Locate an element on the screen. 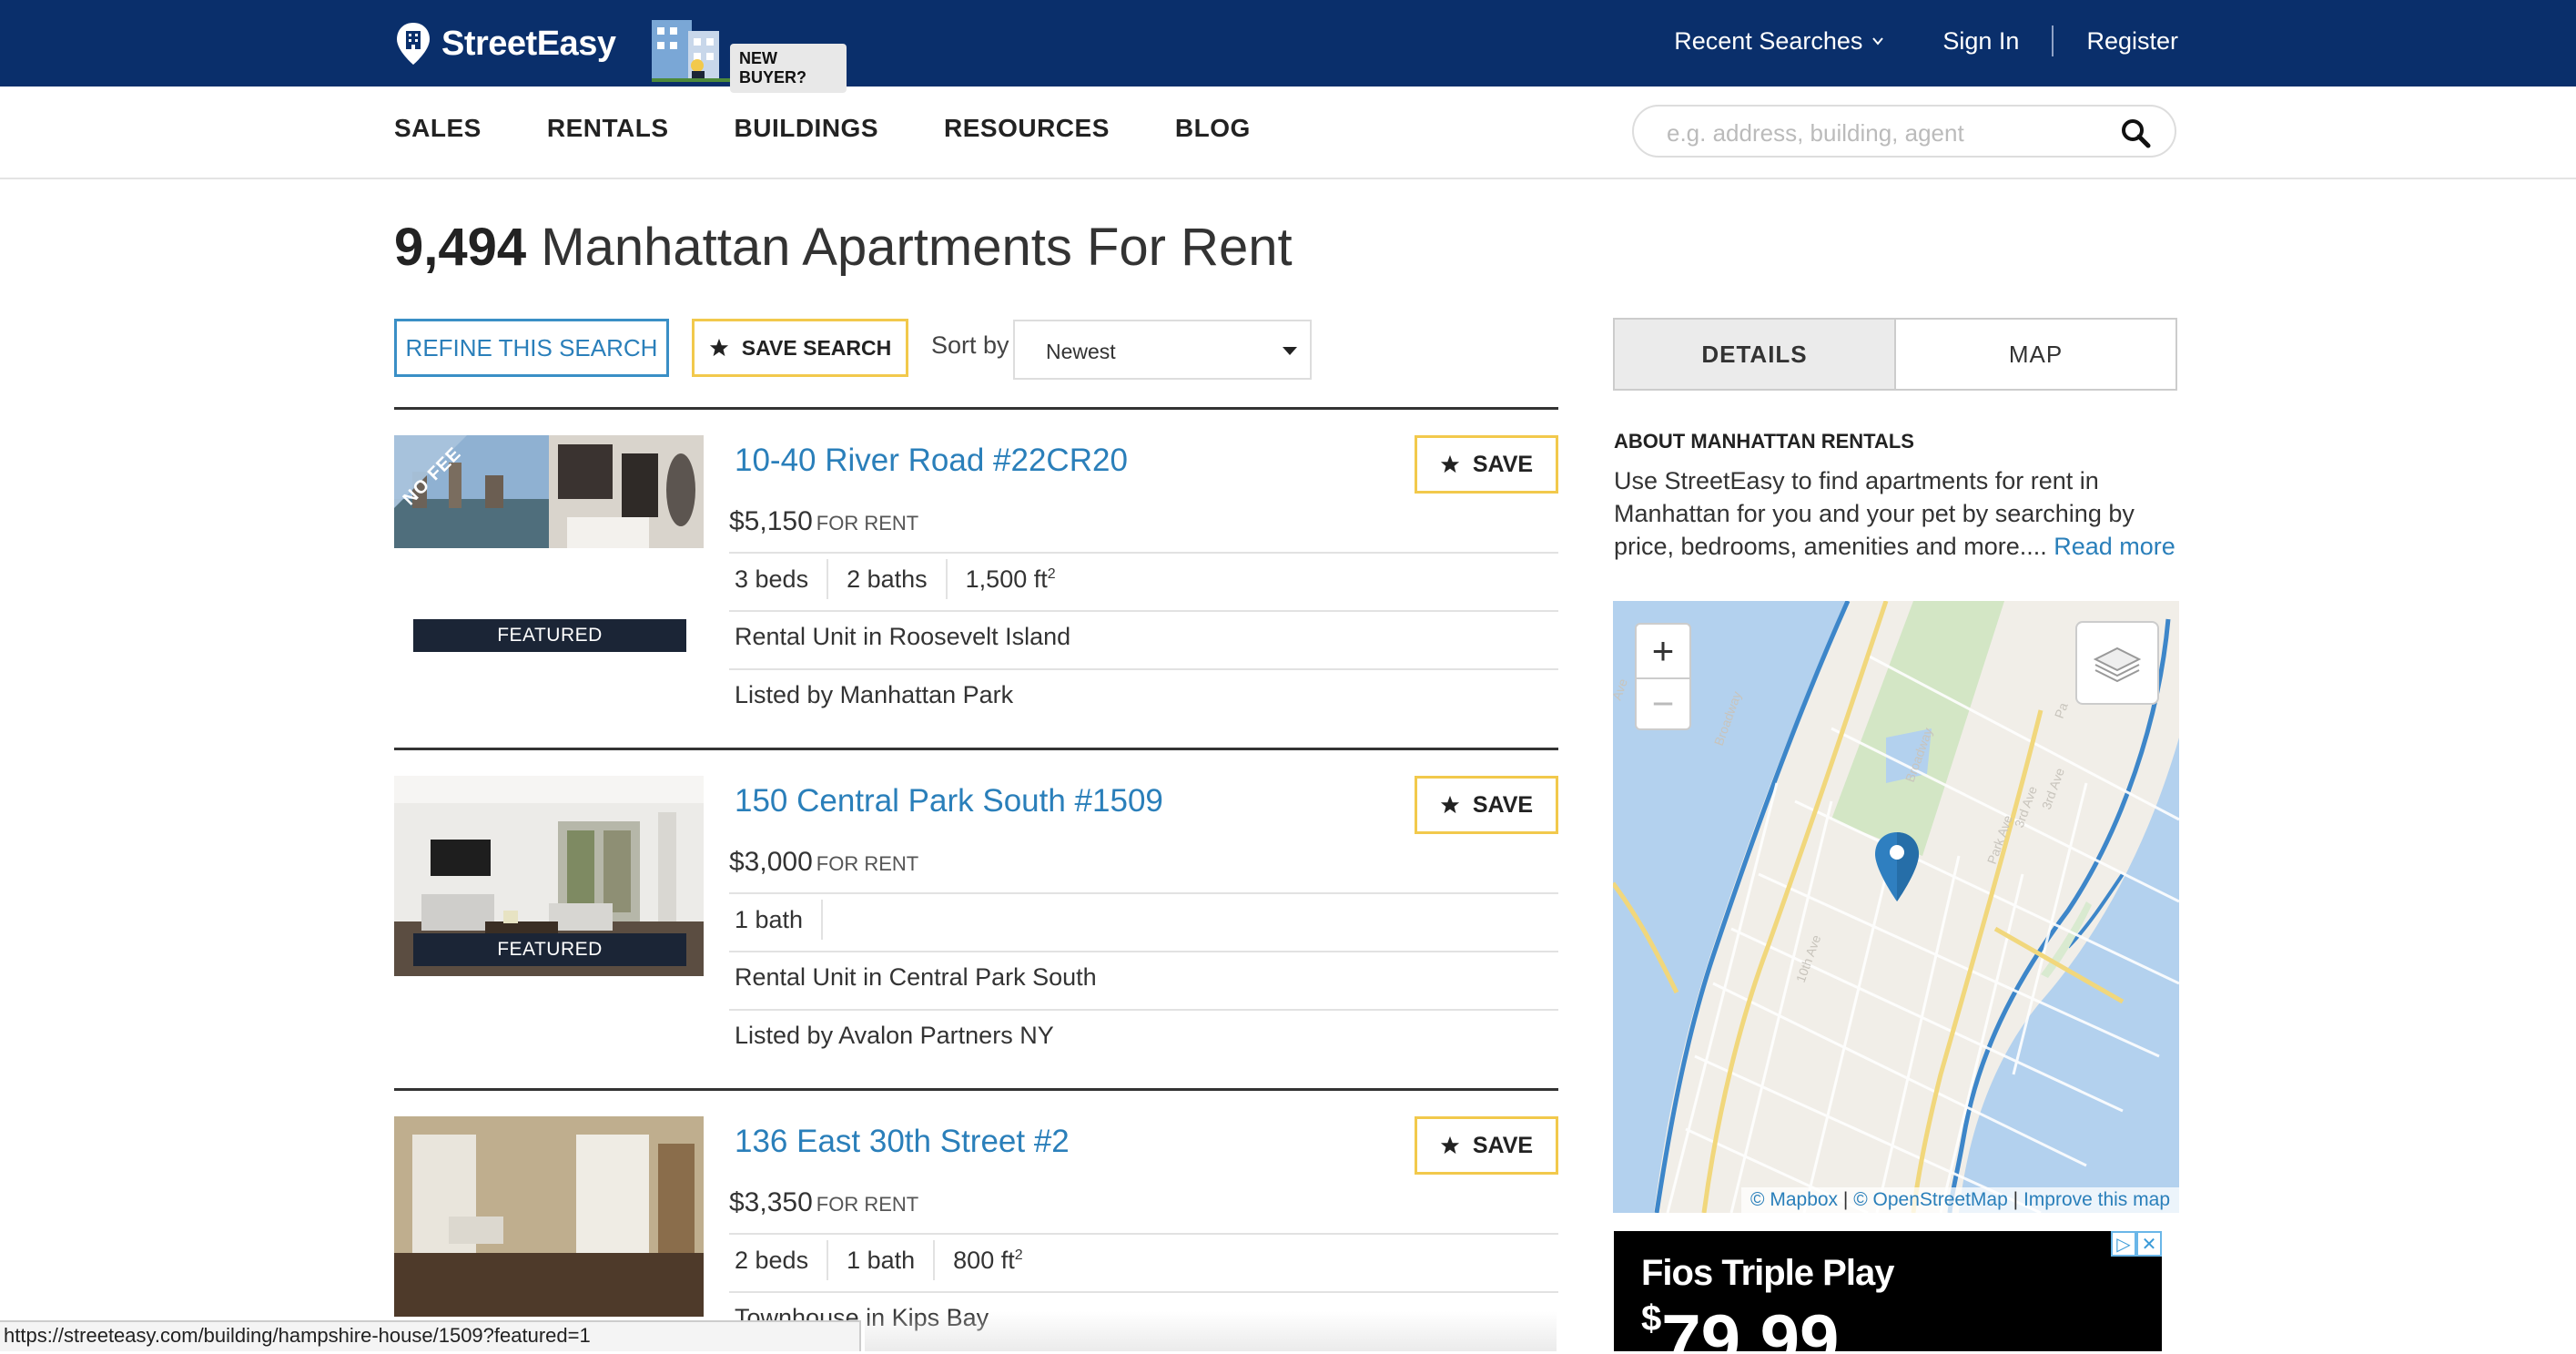  listing-specs: 1 bath is located at coordinates (788, 920).